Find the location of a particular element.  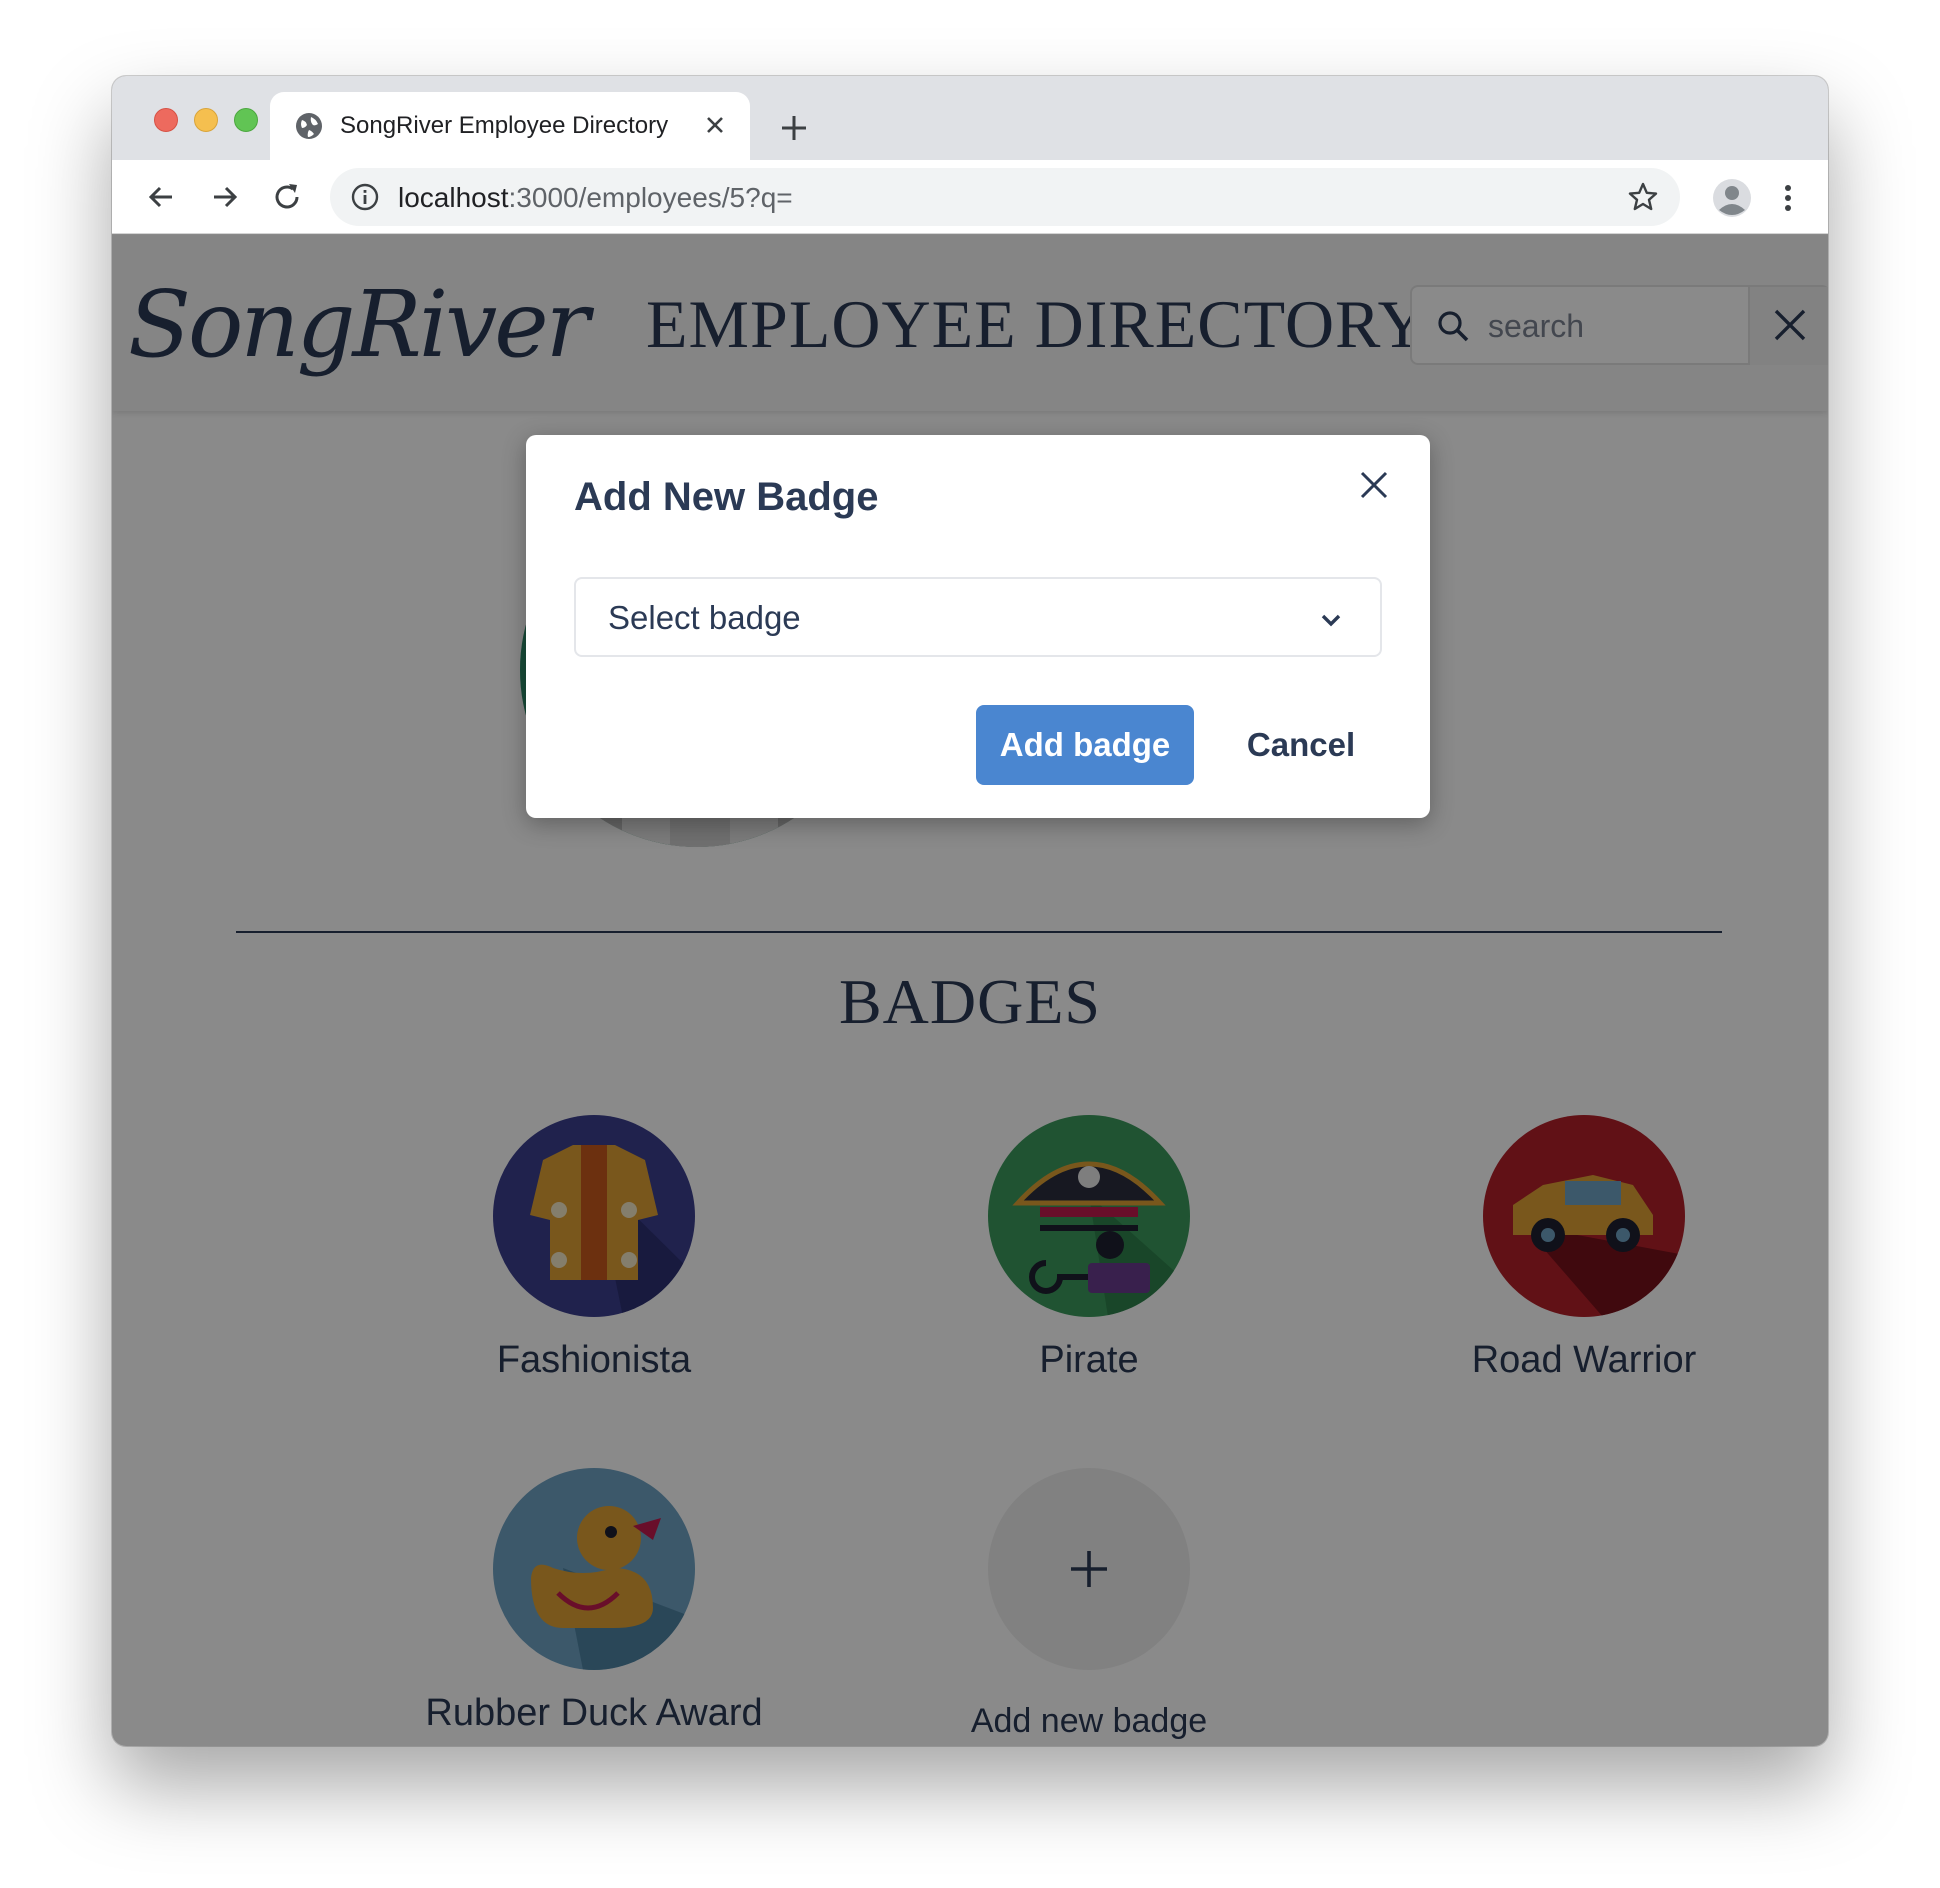

select-value: Select badge is located at coordinates (704, 617).